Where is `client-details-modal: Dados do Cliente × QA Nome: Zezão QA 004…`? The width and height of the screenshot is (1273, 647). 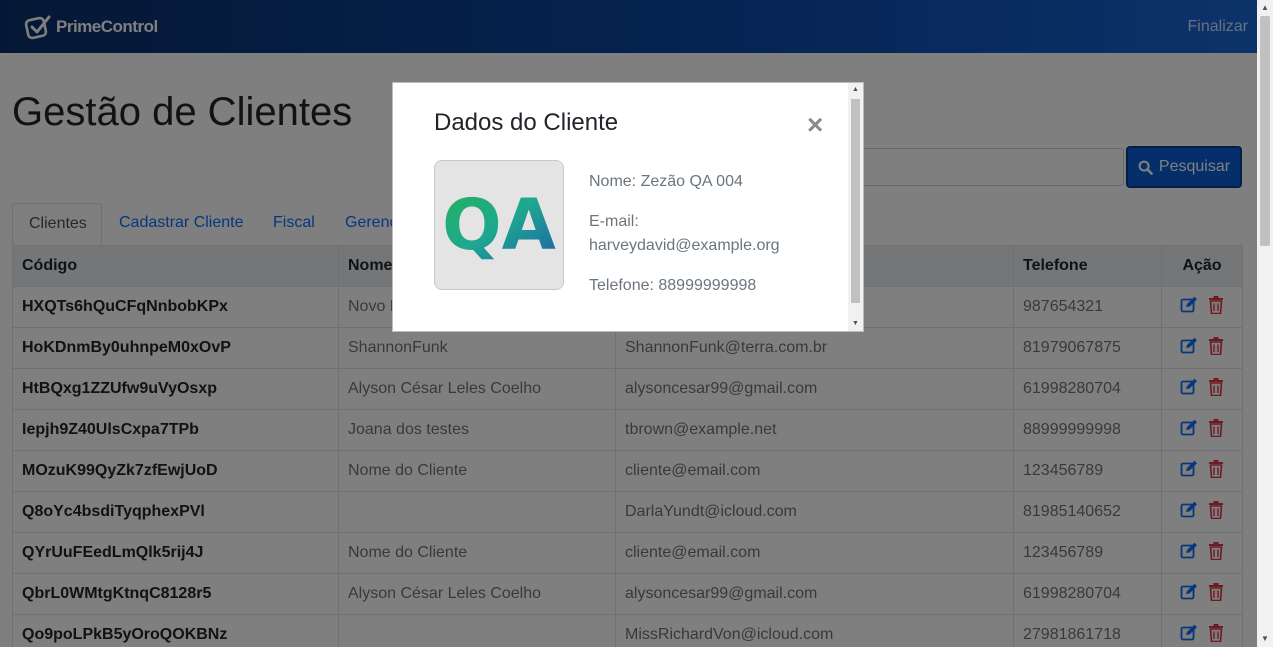
client-details-modal: Dados do Cliente × QA Nome: Zezão QA 004… is located at coordinates (628, 207).